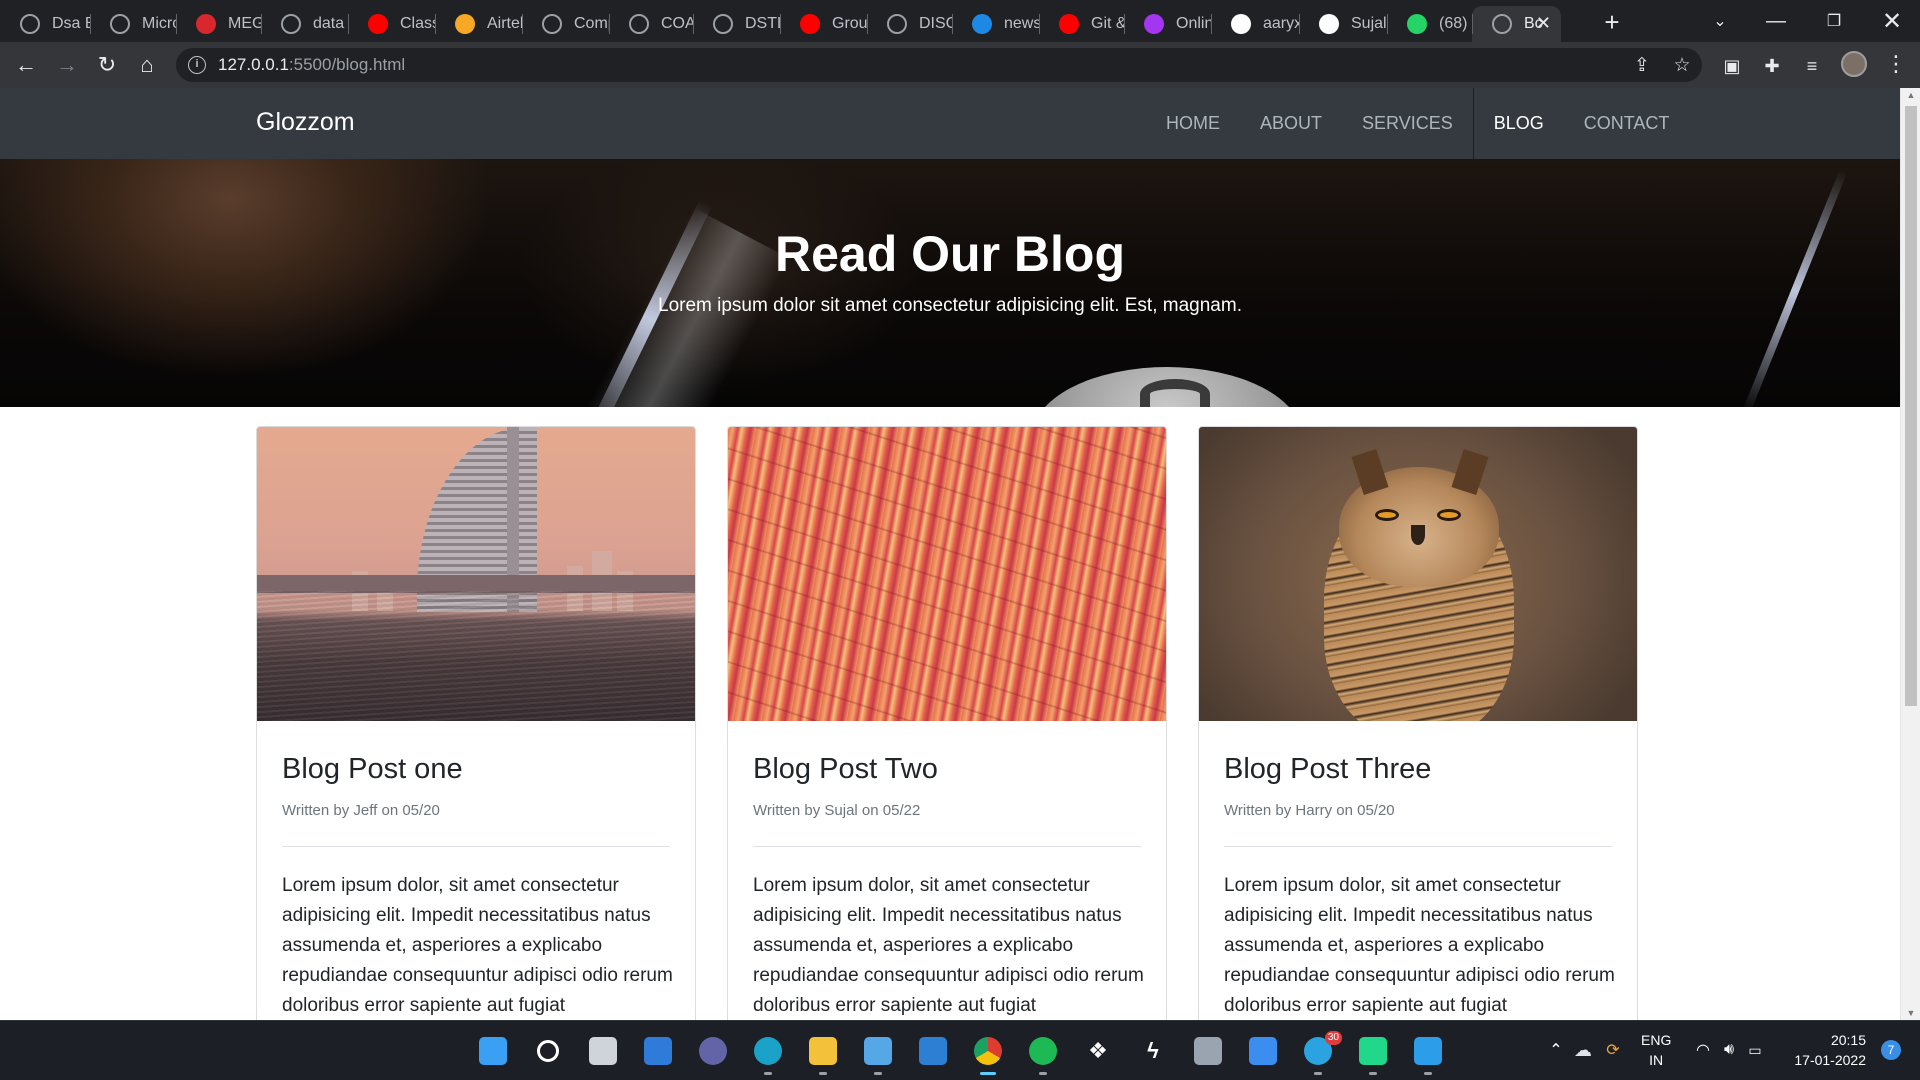  I want to click on browser-tab: (68) V, so click(1430, 24).